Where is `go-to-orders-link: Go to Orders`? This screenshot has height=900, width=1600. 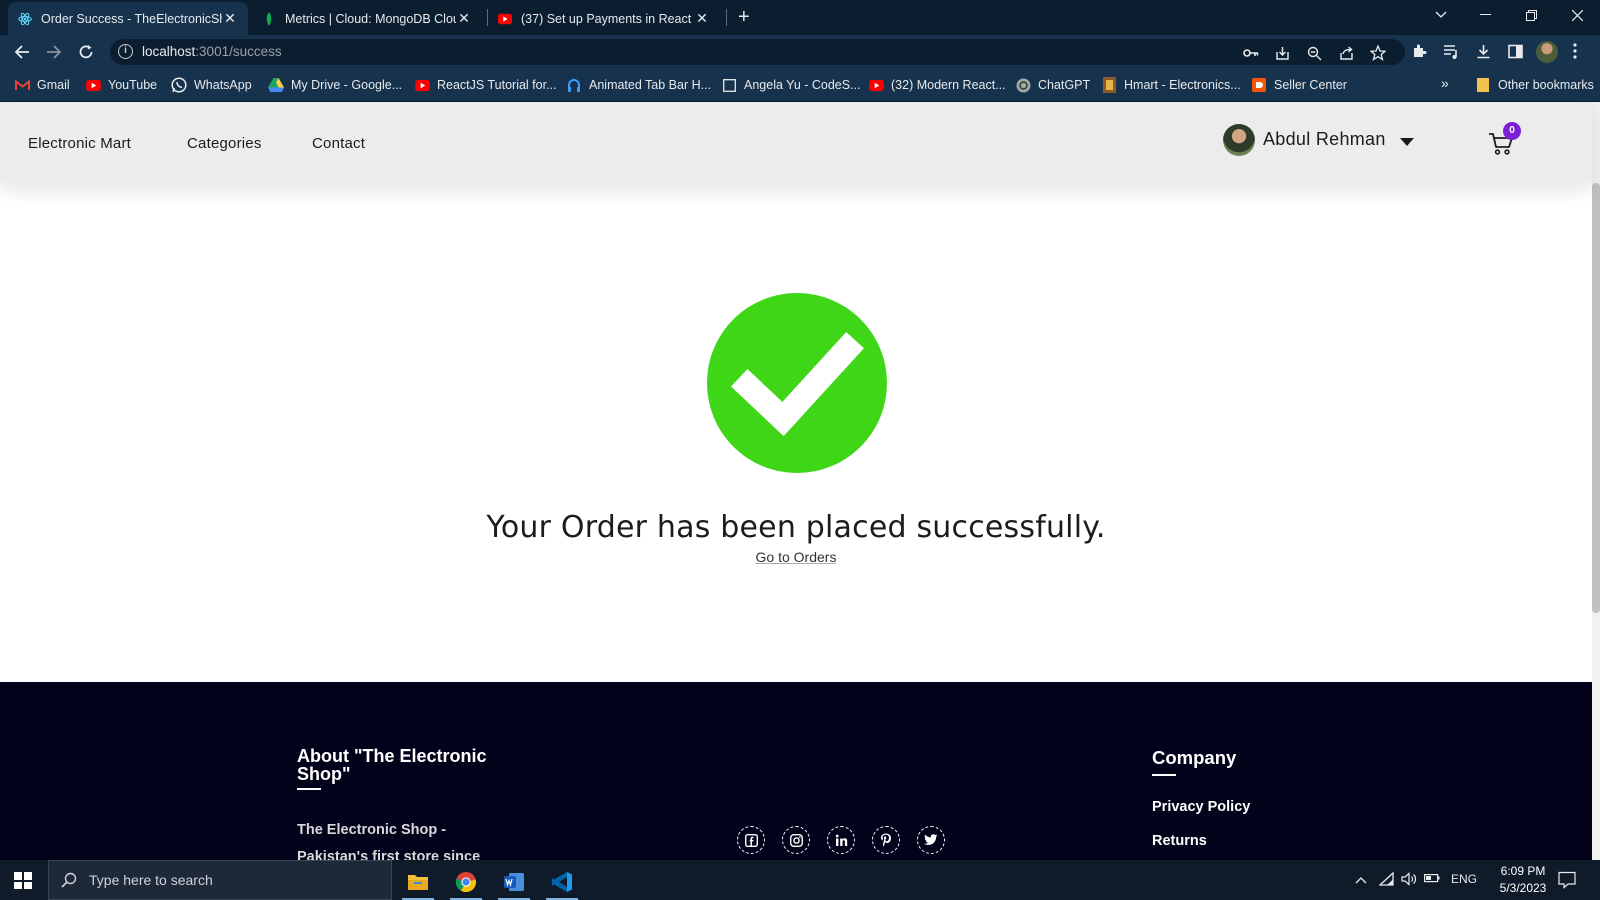
go-to-orders-link: Go to Orders is located at coordinates (796, 557).